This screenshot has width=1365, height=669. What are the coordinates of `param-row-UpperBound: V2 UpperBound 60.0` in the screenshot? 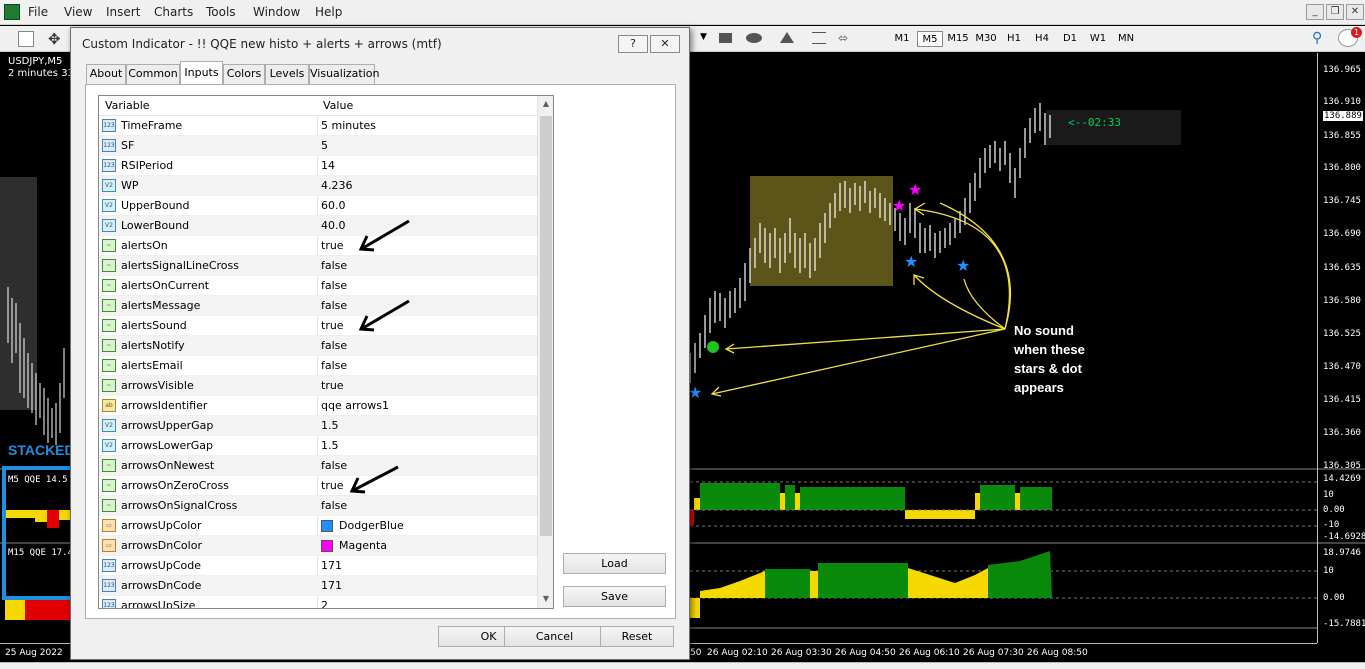 It's located at (318, 206).